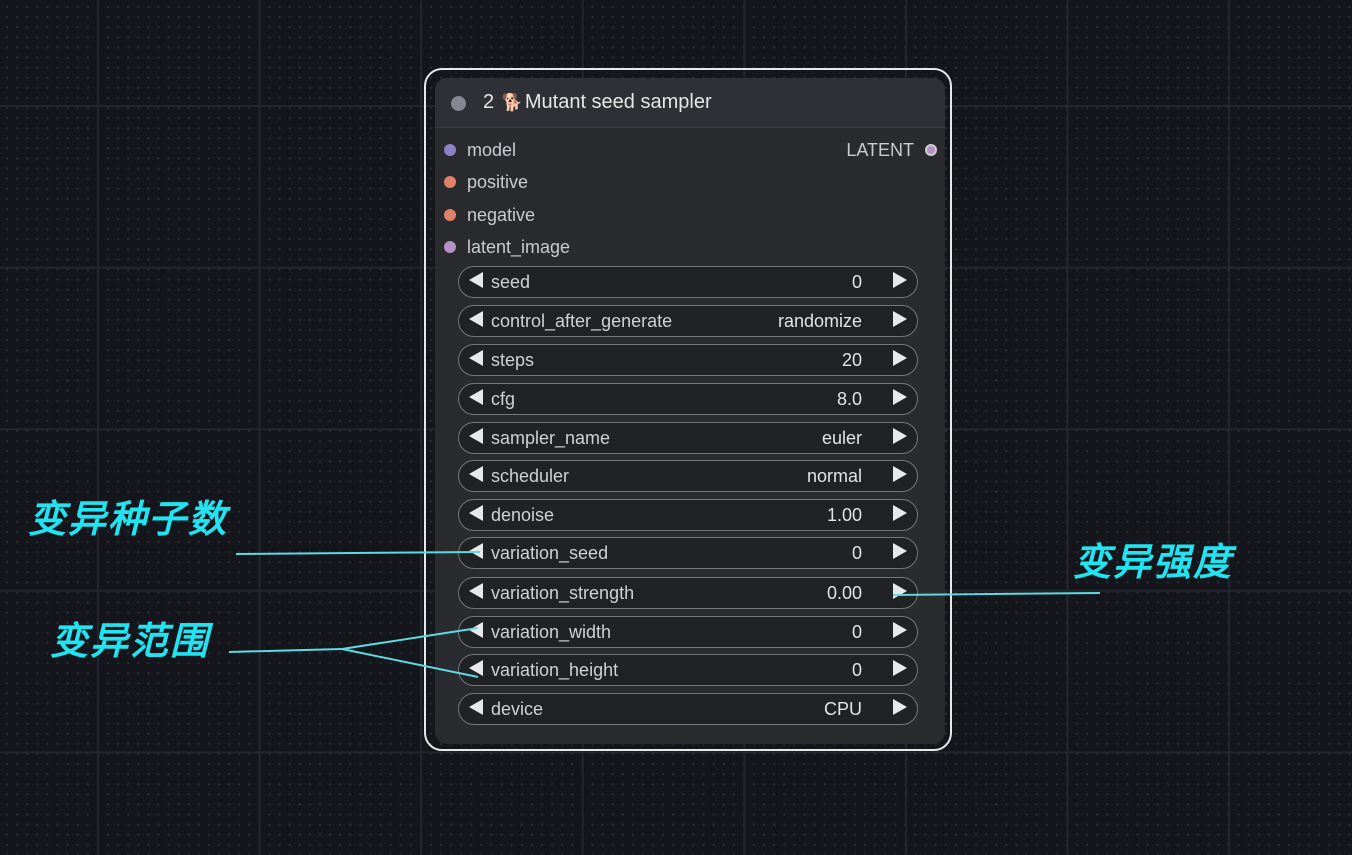 The width and height of the screenshot is (1352, 855). What do you see at coordinates (551, 438) in the screenshot?
I see `widget-label: sampler_name` at bounding box center [551, 438].